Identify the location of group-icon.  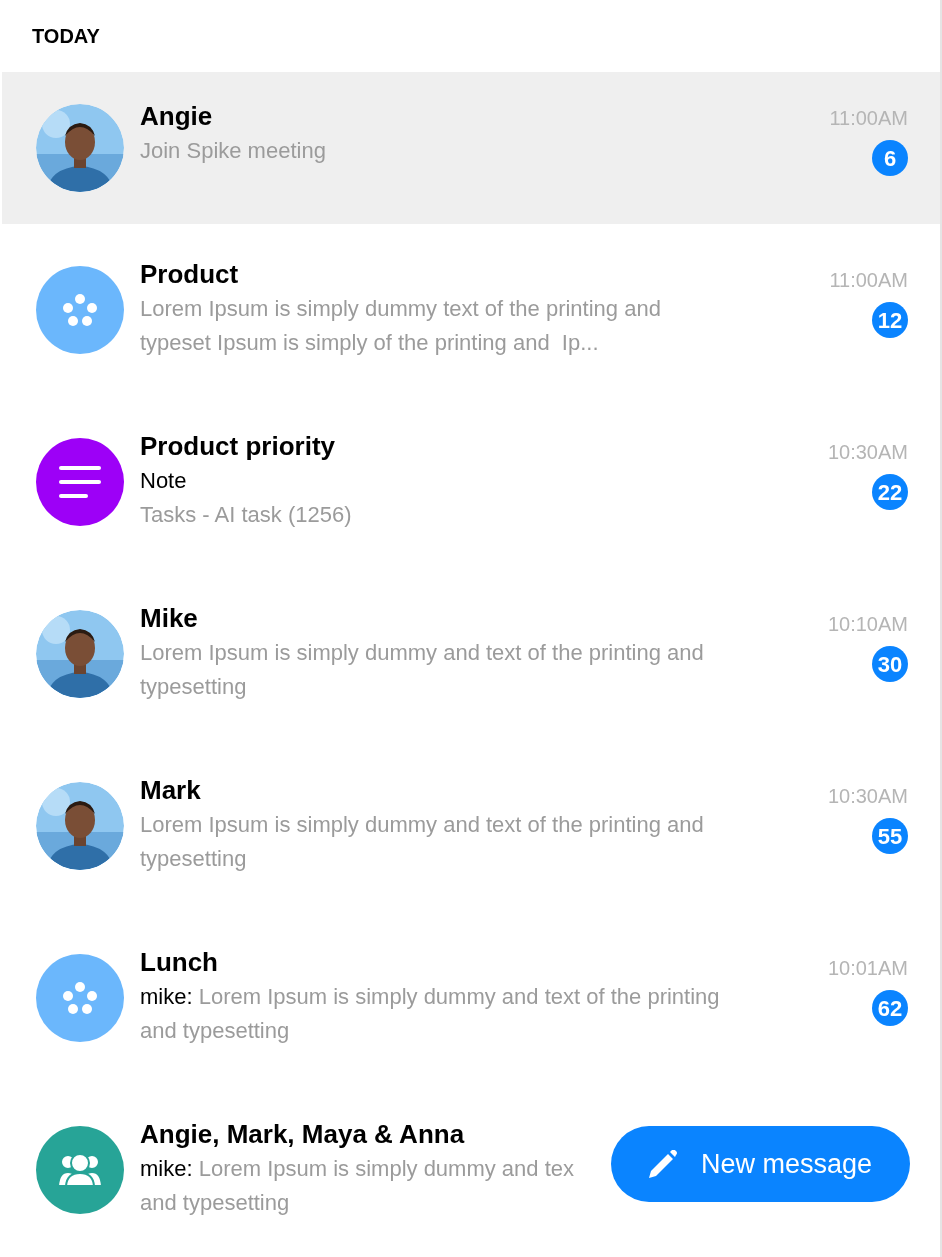
(80, 1170).